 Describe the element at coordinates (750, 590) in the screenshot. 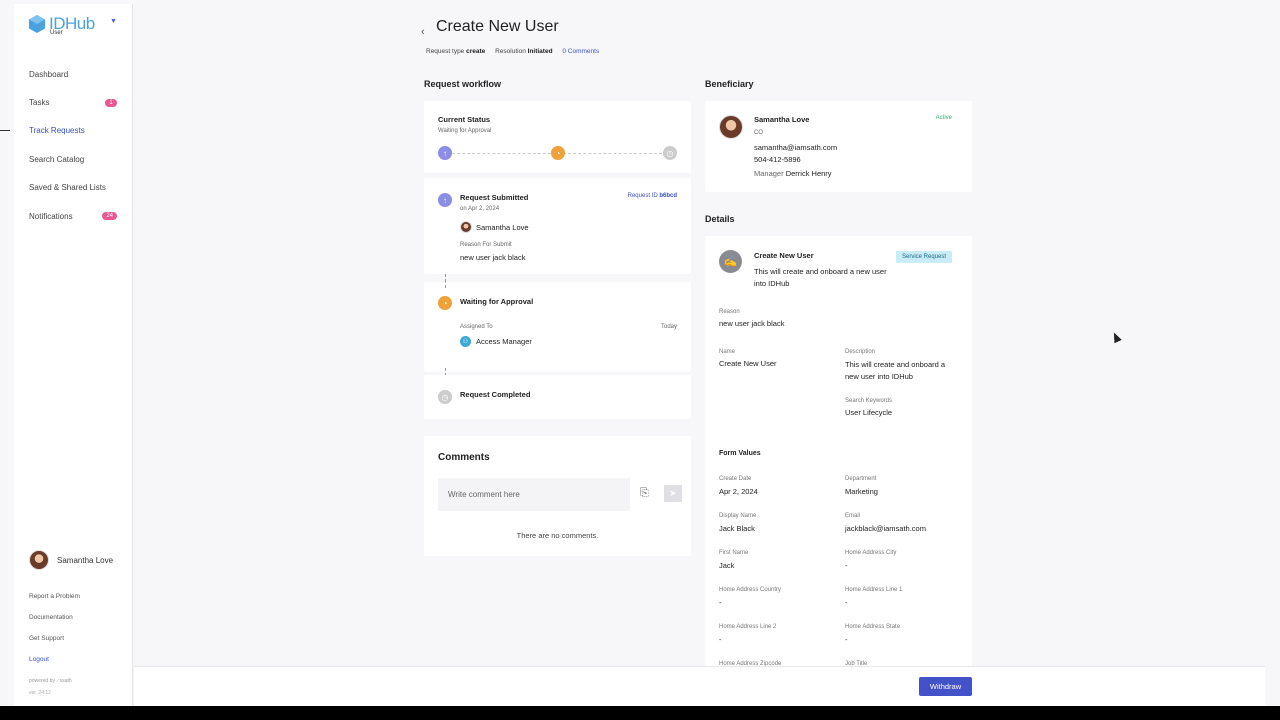

I see `form-field-label: Home Address Country` at that location.